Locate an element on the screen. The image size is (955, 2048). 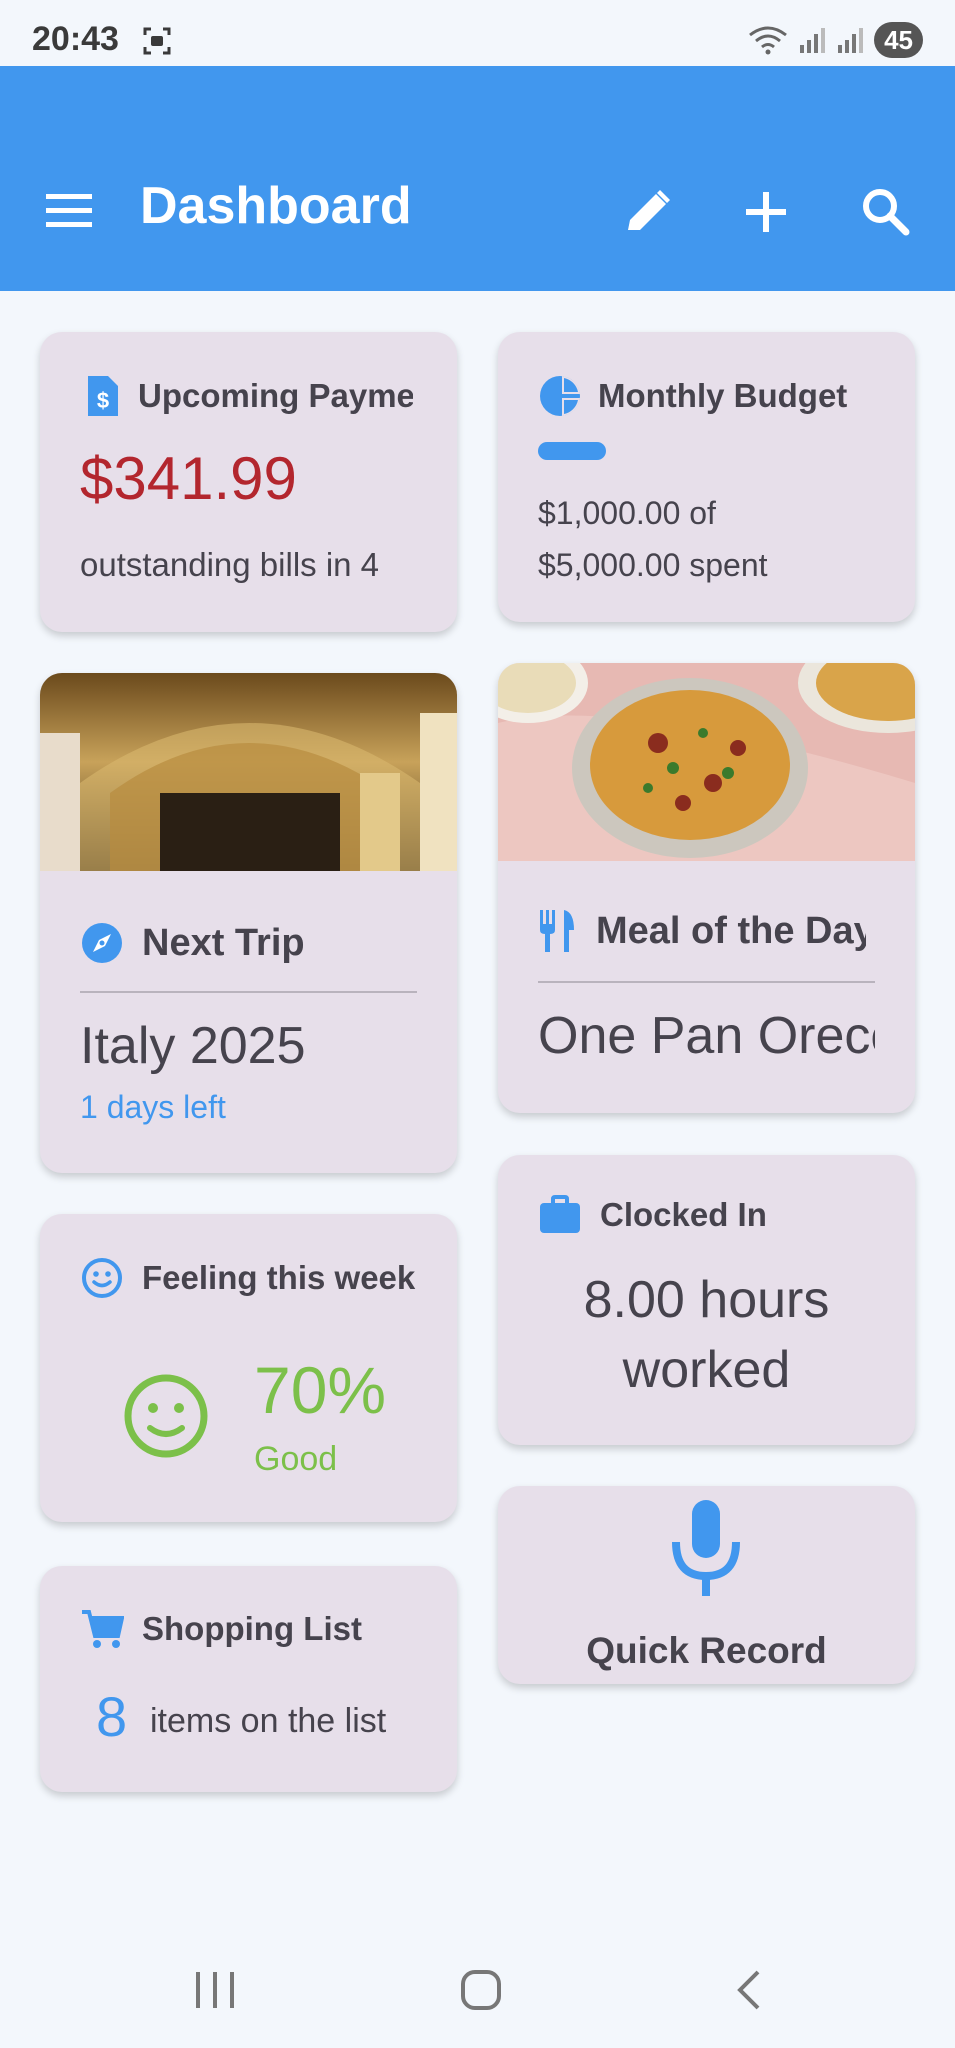
quick-record-card: Quick Record is located at coordinates (706, 1585).